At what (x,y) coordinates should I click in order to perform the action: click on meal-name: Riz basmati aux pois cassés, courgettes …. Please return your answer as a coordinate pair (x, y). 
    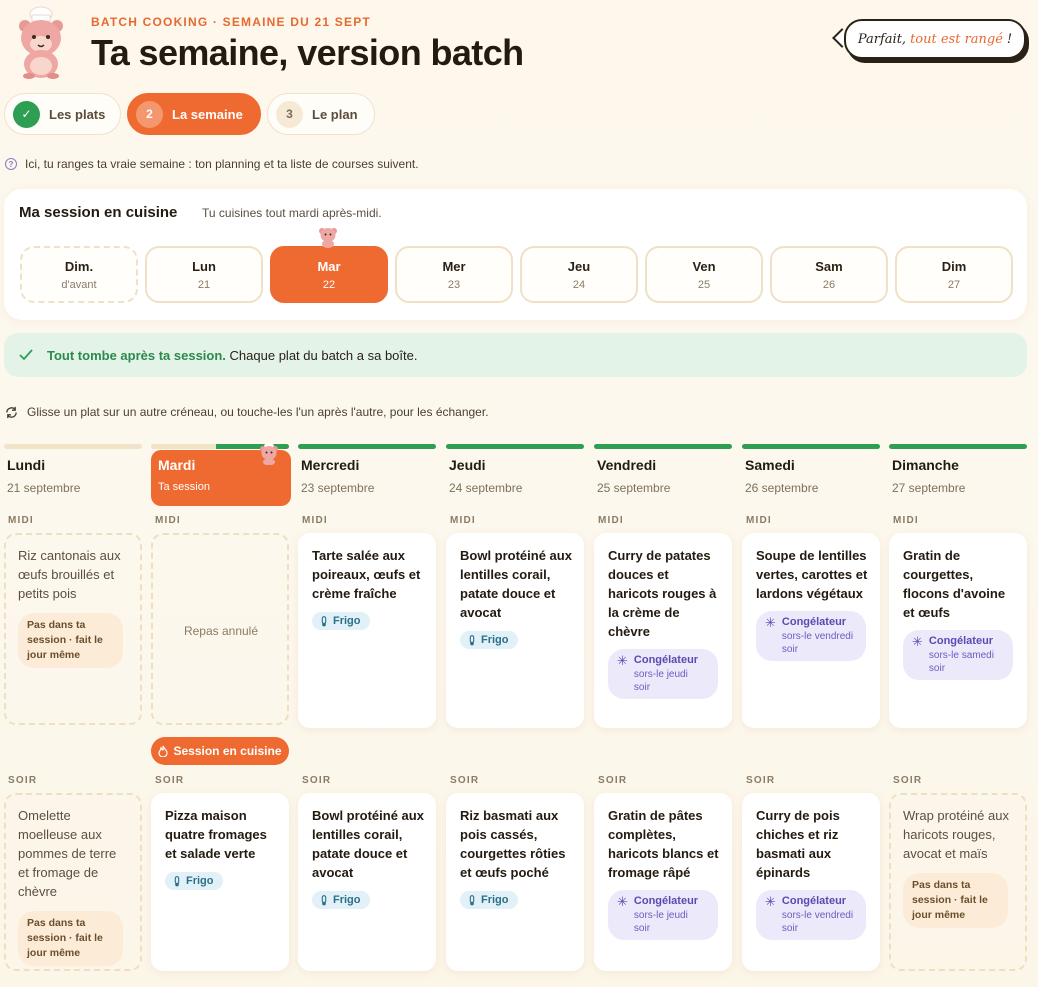
    Looking at the image, I should click on (513, 844).